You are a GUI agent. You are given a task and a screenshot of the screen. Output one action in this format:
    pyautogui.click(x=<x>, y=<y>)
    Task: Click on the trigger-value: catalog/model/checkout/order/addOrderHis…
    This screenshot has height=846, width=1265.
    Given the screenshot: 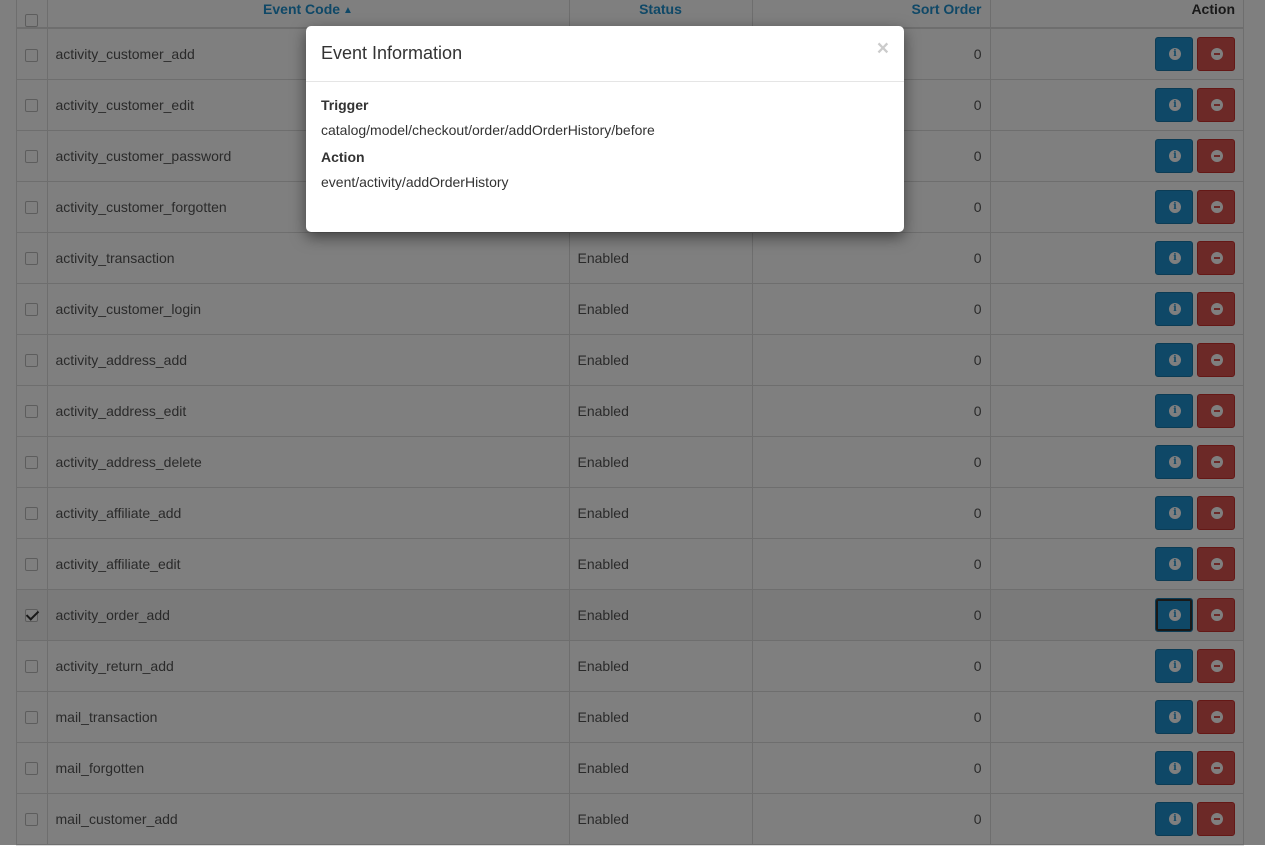 What is the action you would take?
    pyautogui.click(x=488, y=130)
    